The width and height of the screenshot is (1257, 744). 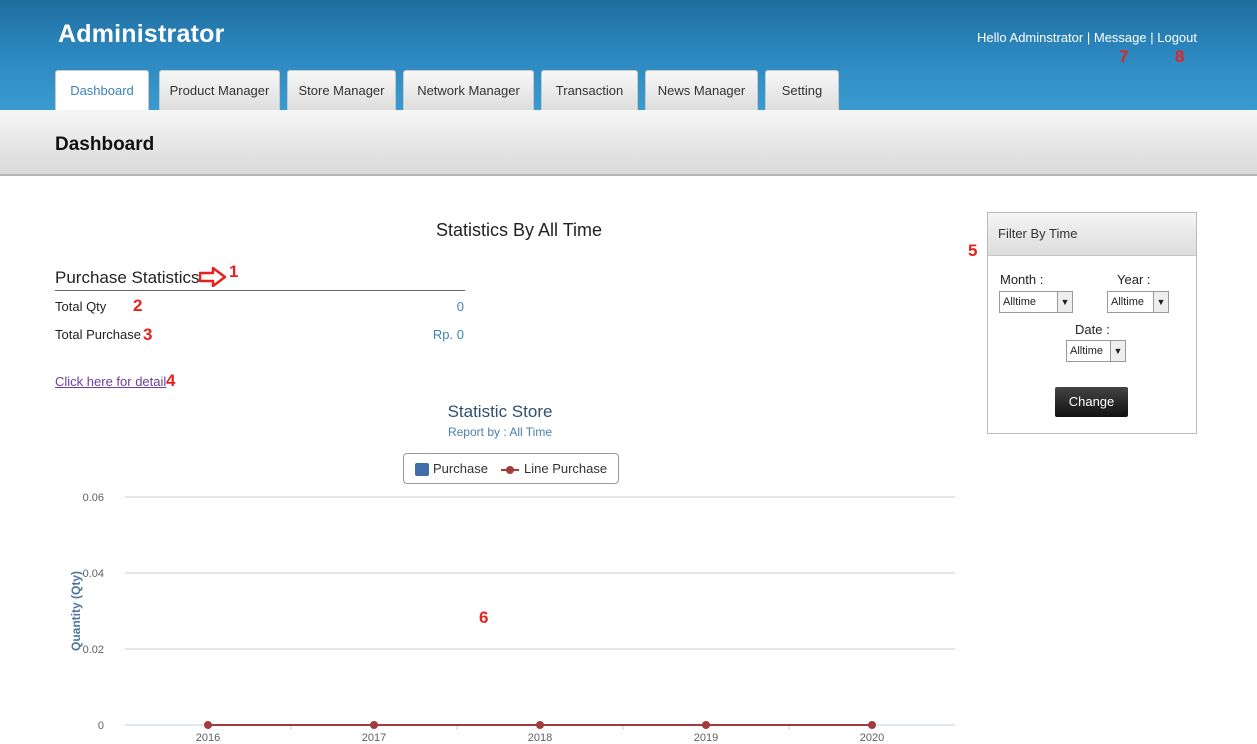 I want to click on year-select: Alltime ▼, so click(x=1138, y=302).